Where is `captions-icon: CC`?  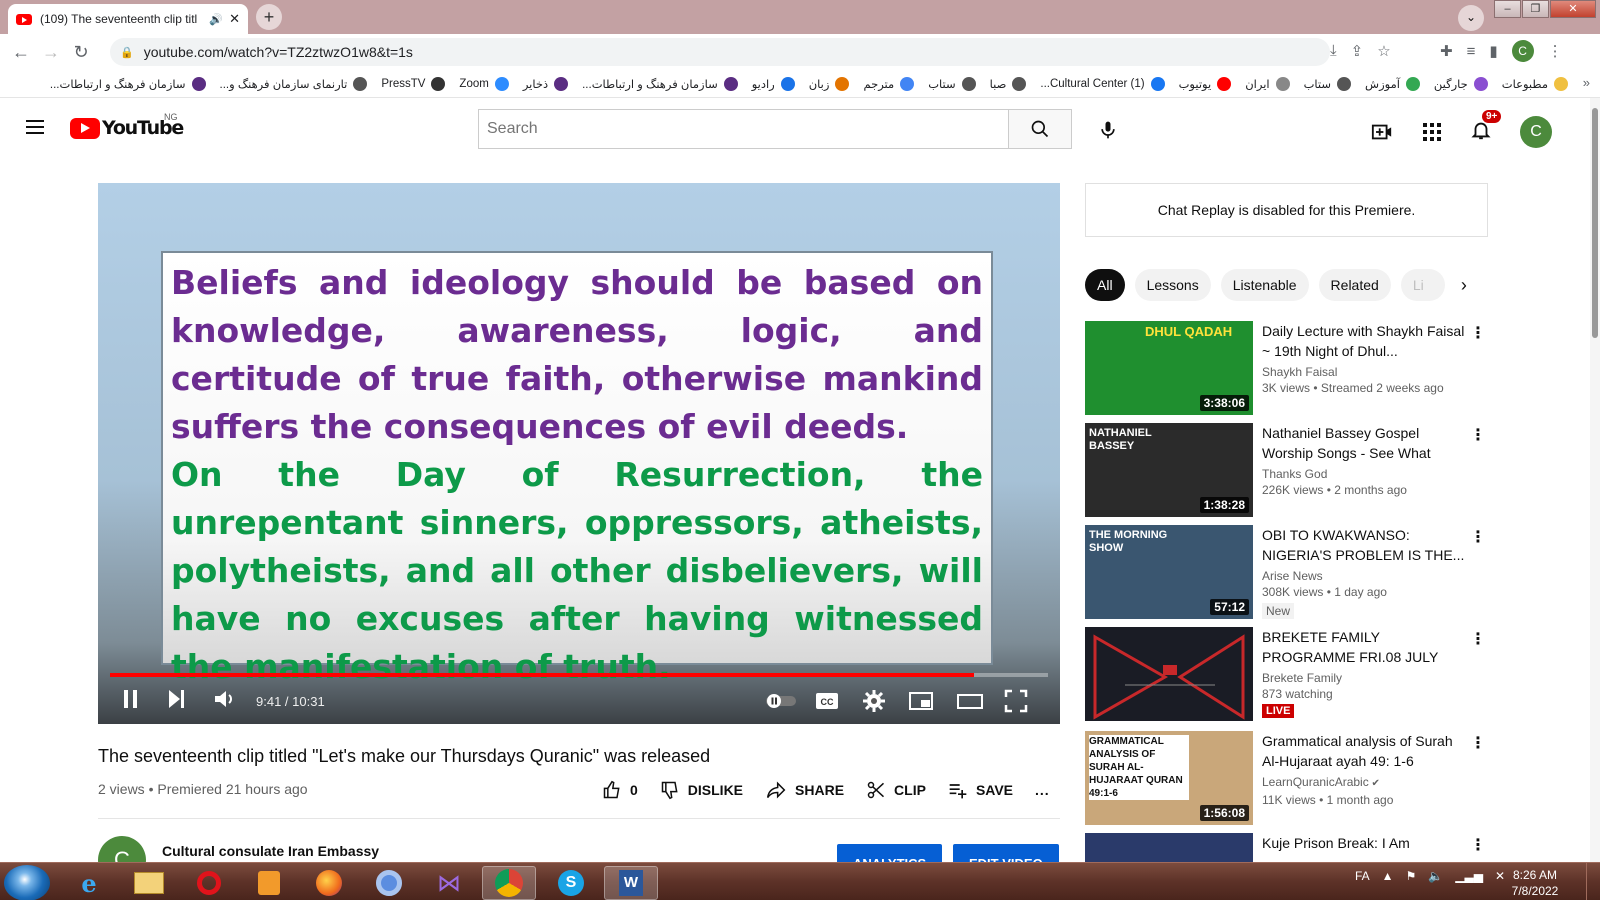 captions-icon: CC is located at coordinates (827, 701).